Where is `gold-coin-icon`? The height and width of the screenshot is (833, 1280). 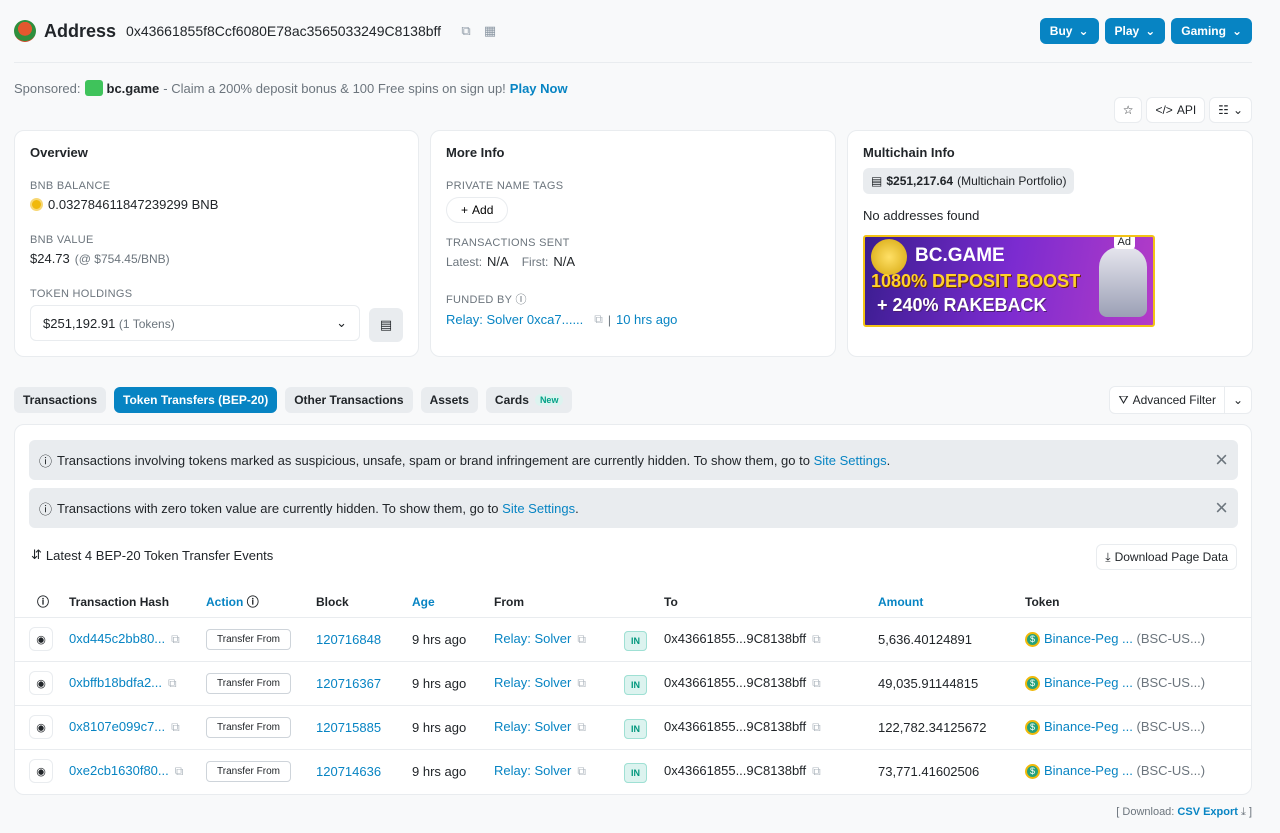
gold-coin-icon is located at coordinates (889, 257).